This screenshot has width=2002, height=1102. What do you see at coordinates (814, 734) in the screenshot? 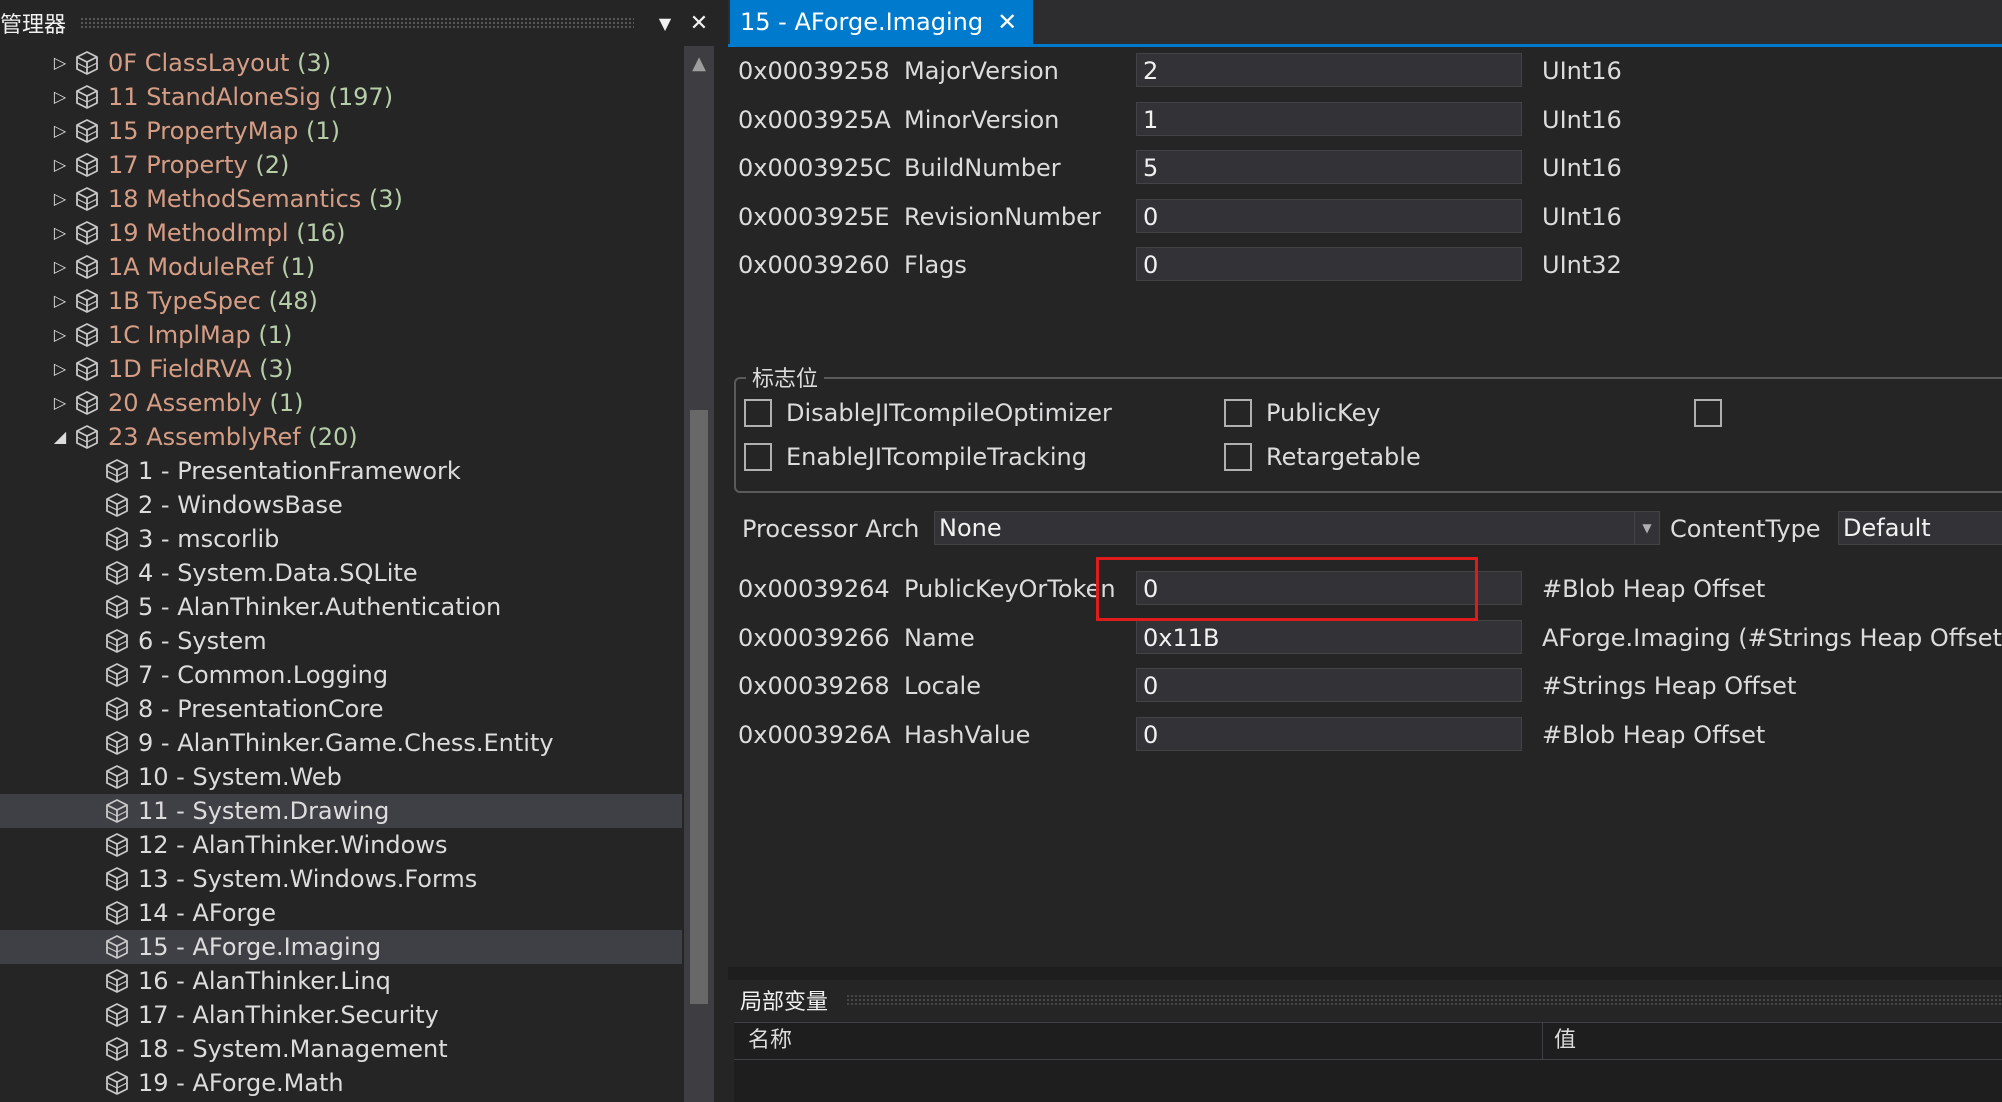
I see `field-offset: 0x0003926A` at bounding box center [814, 734].